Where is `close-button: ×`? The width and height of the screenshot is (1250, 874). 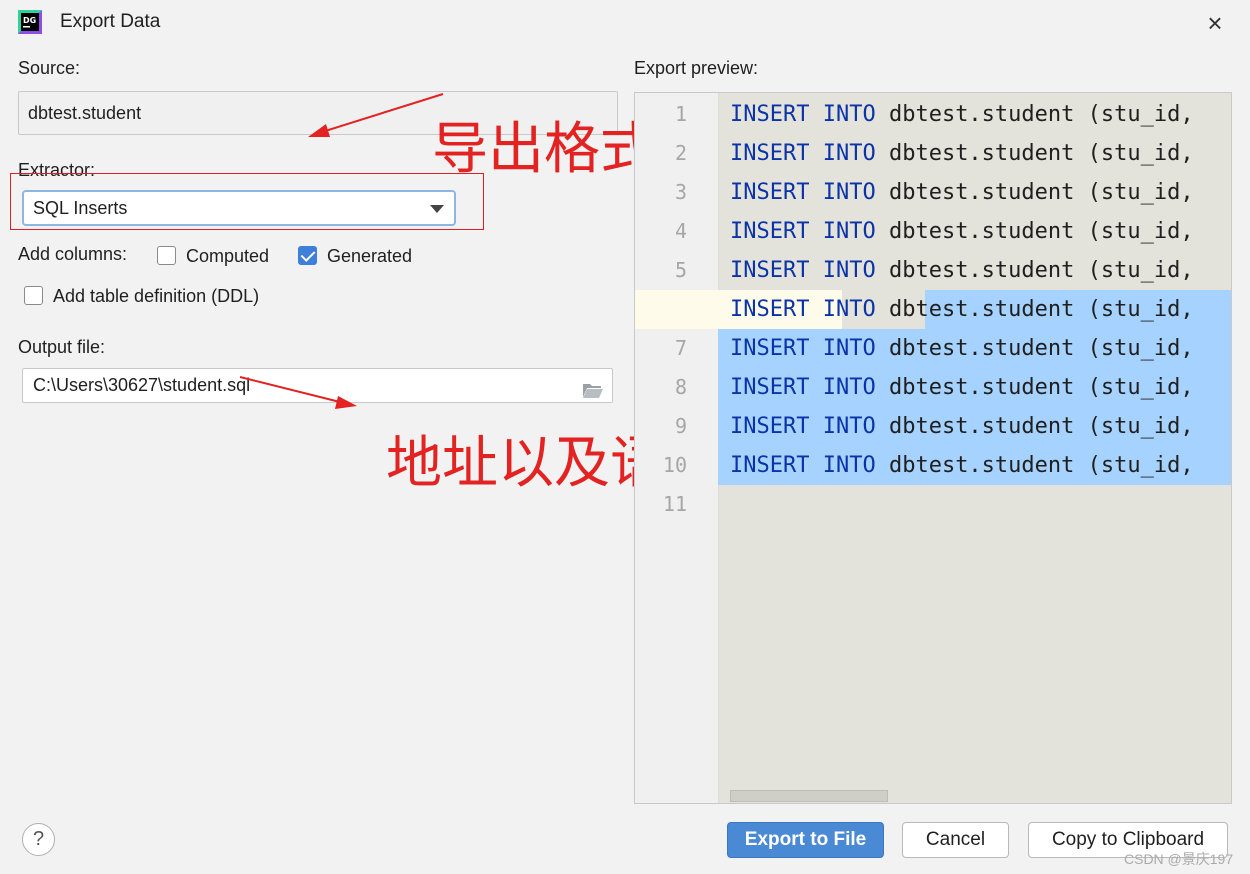
close-button: × is located at coordinates (1215, 23).